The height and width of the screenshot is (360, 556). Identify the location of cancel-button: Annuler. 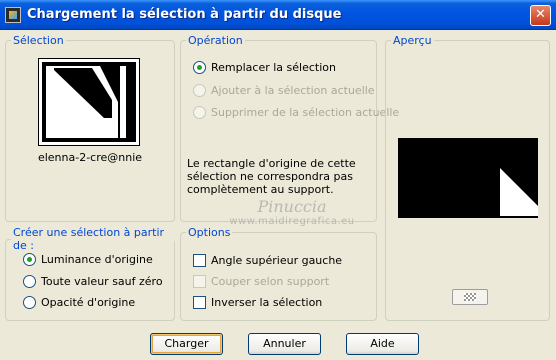
(284, 344).